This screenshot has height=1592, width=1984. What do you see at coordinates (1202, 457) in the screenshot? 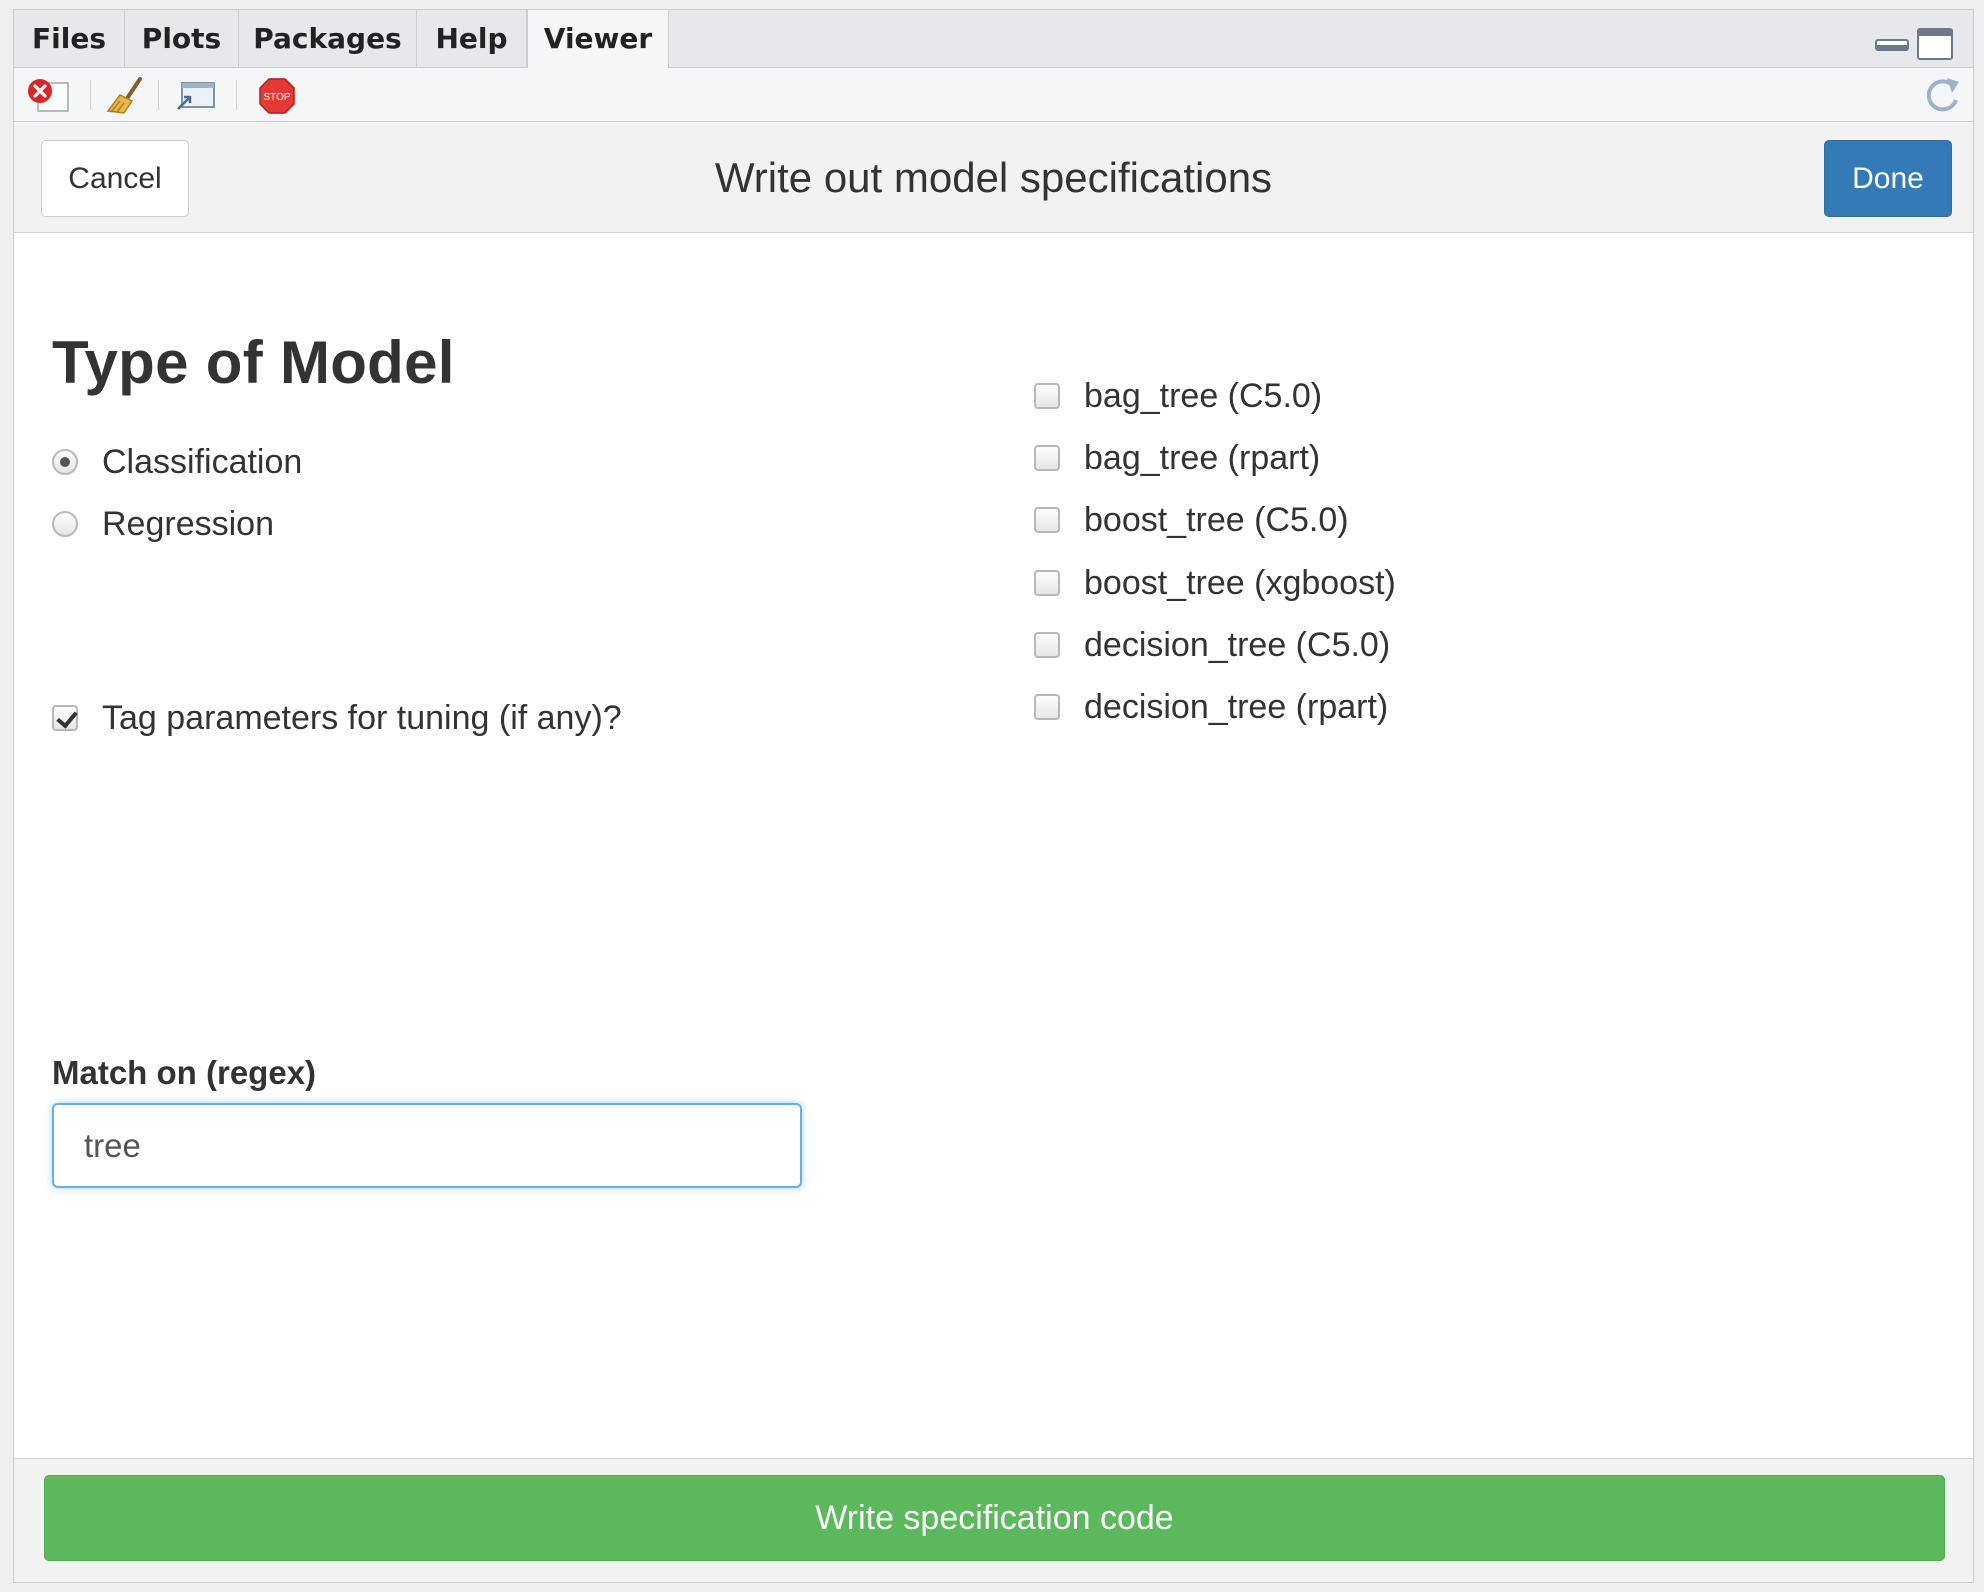
I see `checkbox-label: bag_tree (rpart)` at bounding box center [1202, 457].